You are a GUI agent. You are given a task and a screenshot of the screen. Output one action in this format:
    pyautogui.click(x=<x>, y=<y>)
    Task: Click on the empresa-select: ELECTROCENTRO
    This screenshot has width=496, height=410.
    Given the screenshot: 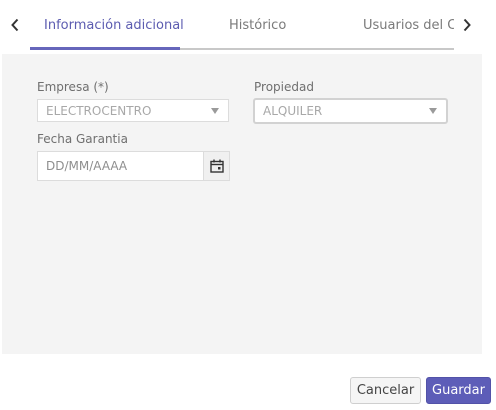 What is the action you would take?
    pyautogui.click(x=133, y=110)
    